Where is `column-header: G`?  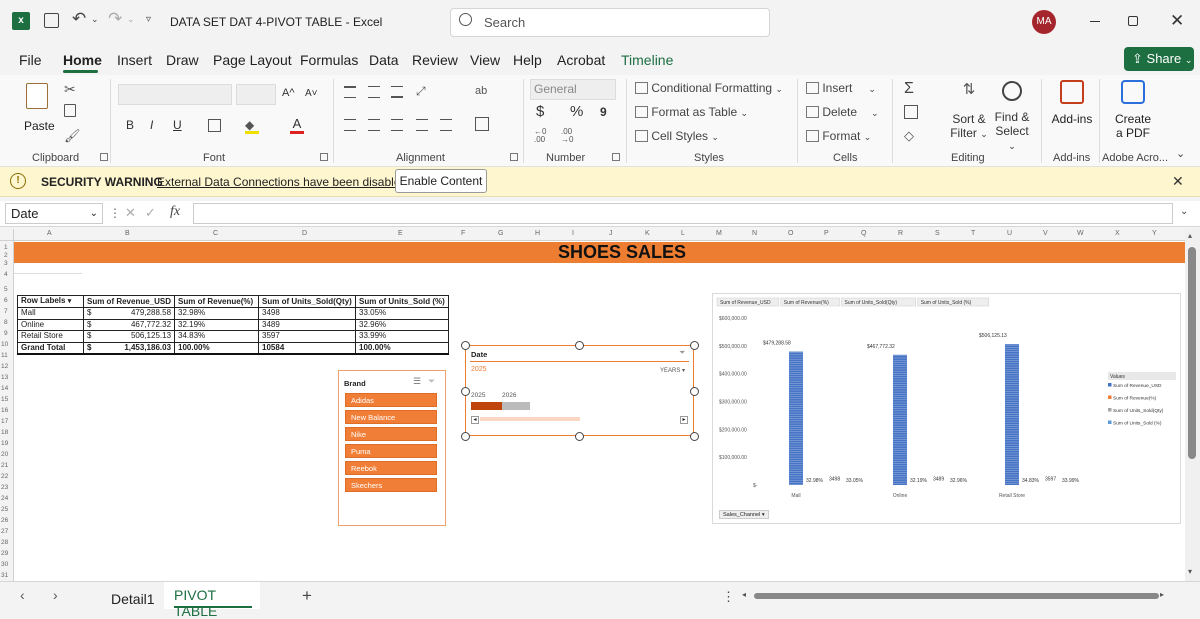
column-header: G is located at coordinates (500, 233).